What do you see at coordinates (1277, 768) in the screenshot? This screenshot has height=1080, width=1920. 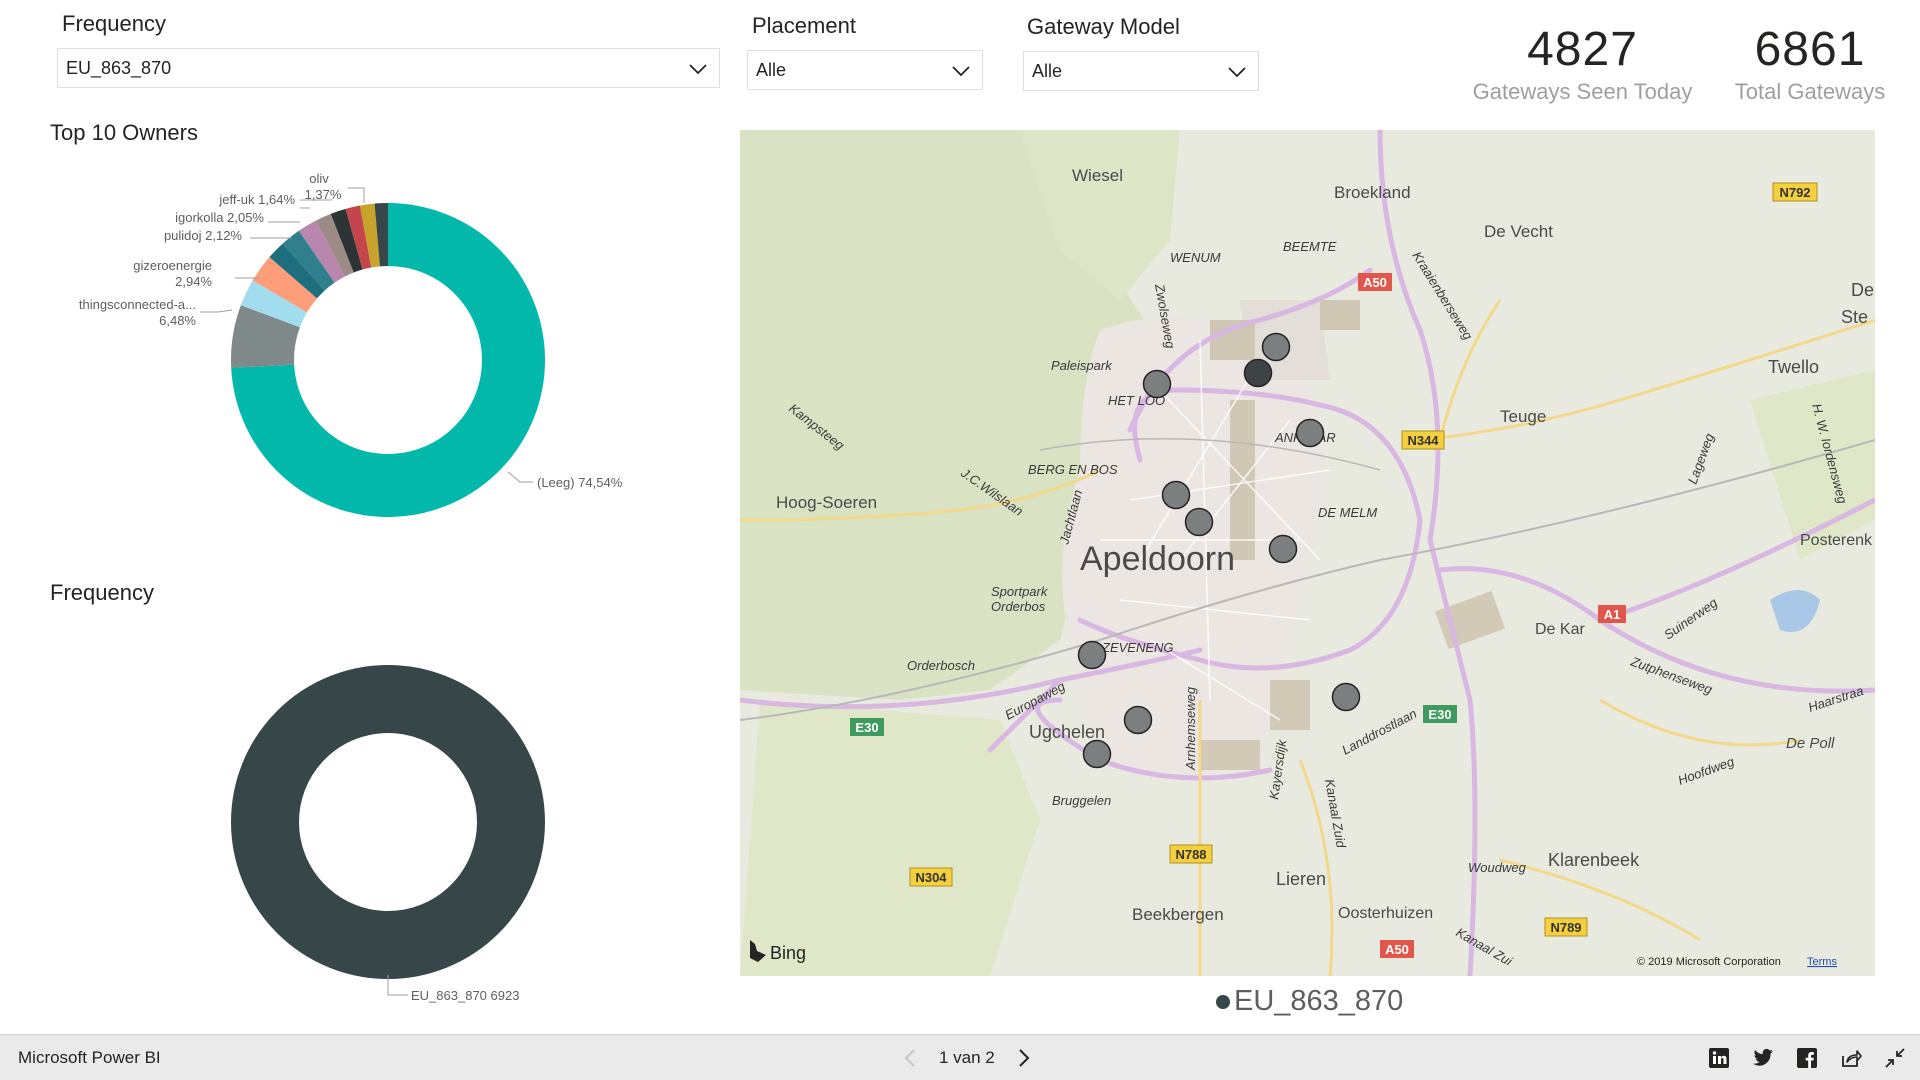 I see `map-road-kayersdijk: Kayersdijk` at bounding box center [1277, 768].